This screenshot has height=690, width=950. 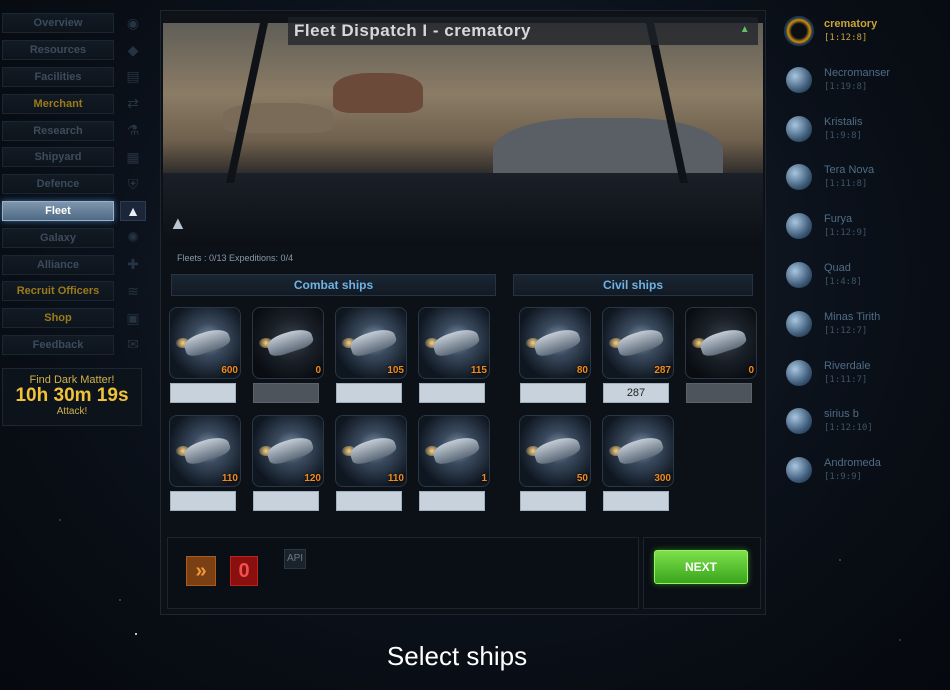 What do you see at coordinates (371, 343) in the screenshot?
I see `ship-image: 105` at bounding box center [371, 343].